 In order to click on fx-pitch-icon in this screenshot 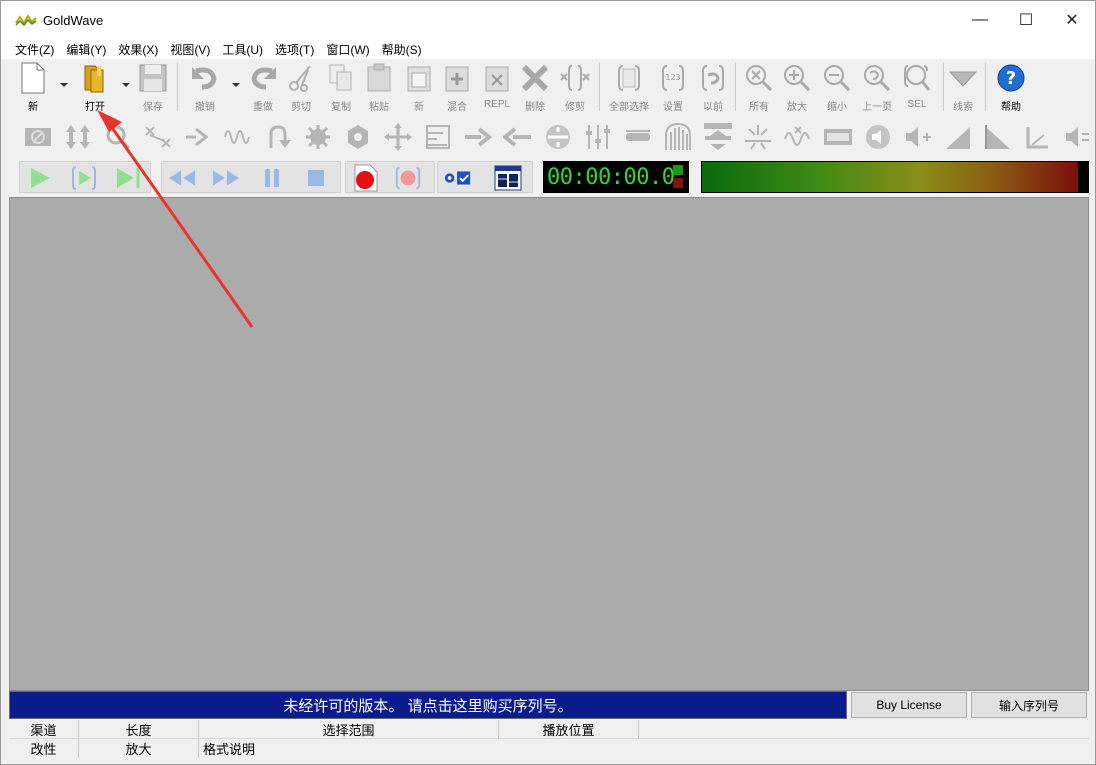, I will do `click(438, 137)`.